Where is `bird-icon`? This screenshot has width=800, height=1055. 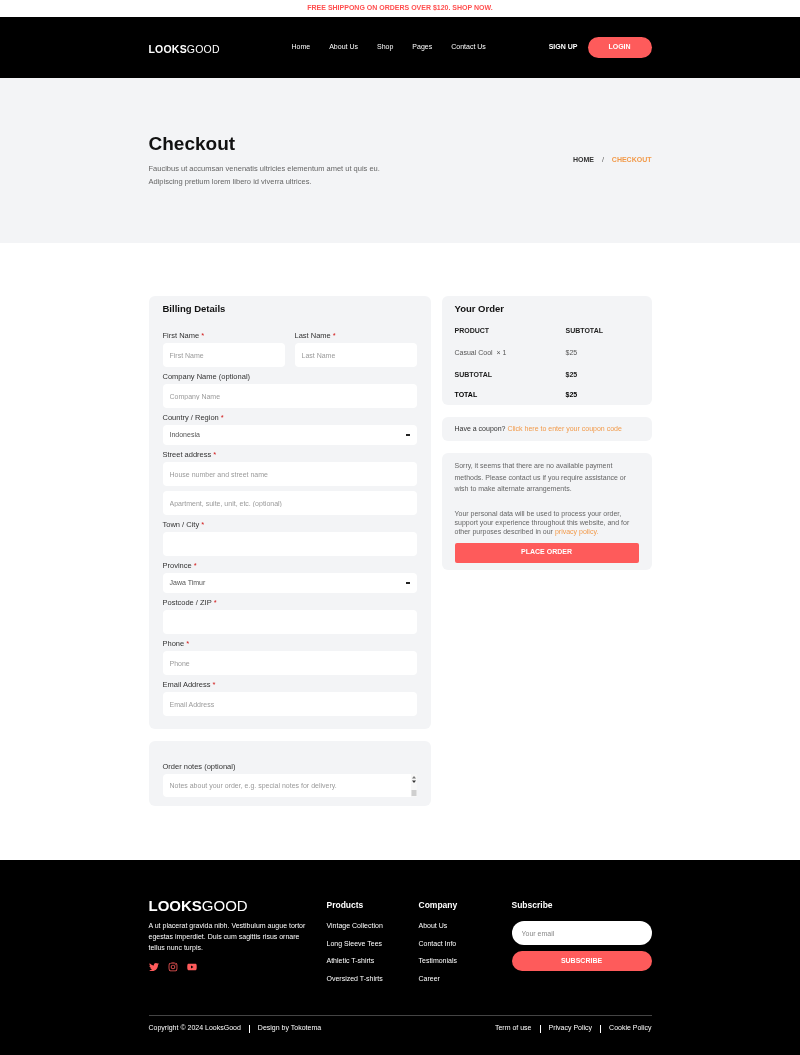 bird-icon is located at coordinates (153, 967).